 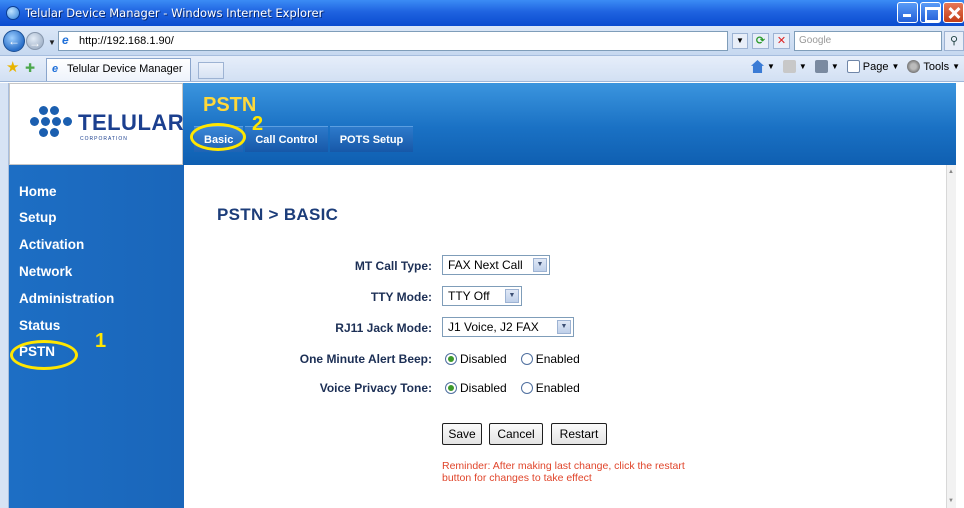 What do you see at coordinates (868, 41) in the screenshot?
I see `search-input: Google` at bounding box center [868, 41].